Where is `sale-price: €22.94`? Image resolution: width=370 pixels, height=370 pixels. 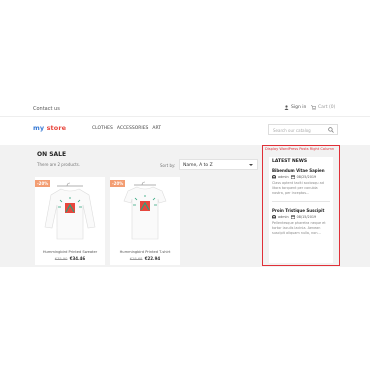 sale-price: €22.94 is located at coordinates (152, 258).